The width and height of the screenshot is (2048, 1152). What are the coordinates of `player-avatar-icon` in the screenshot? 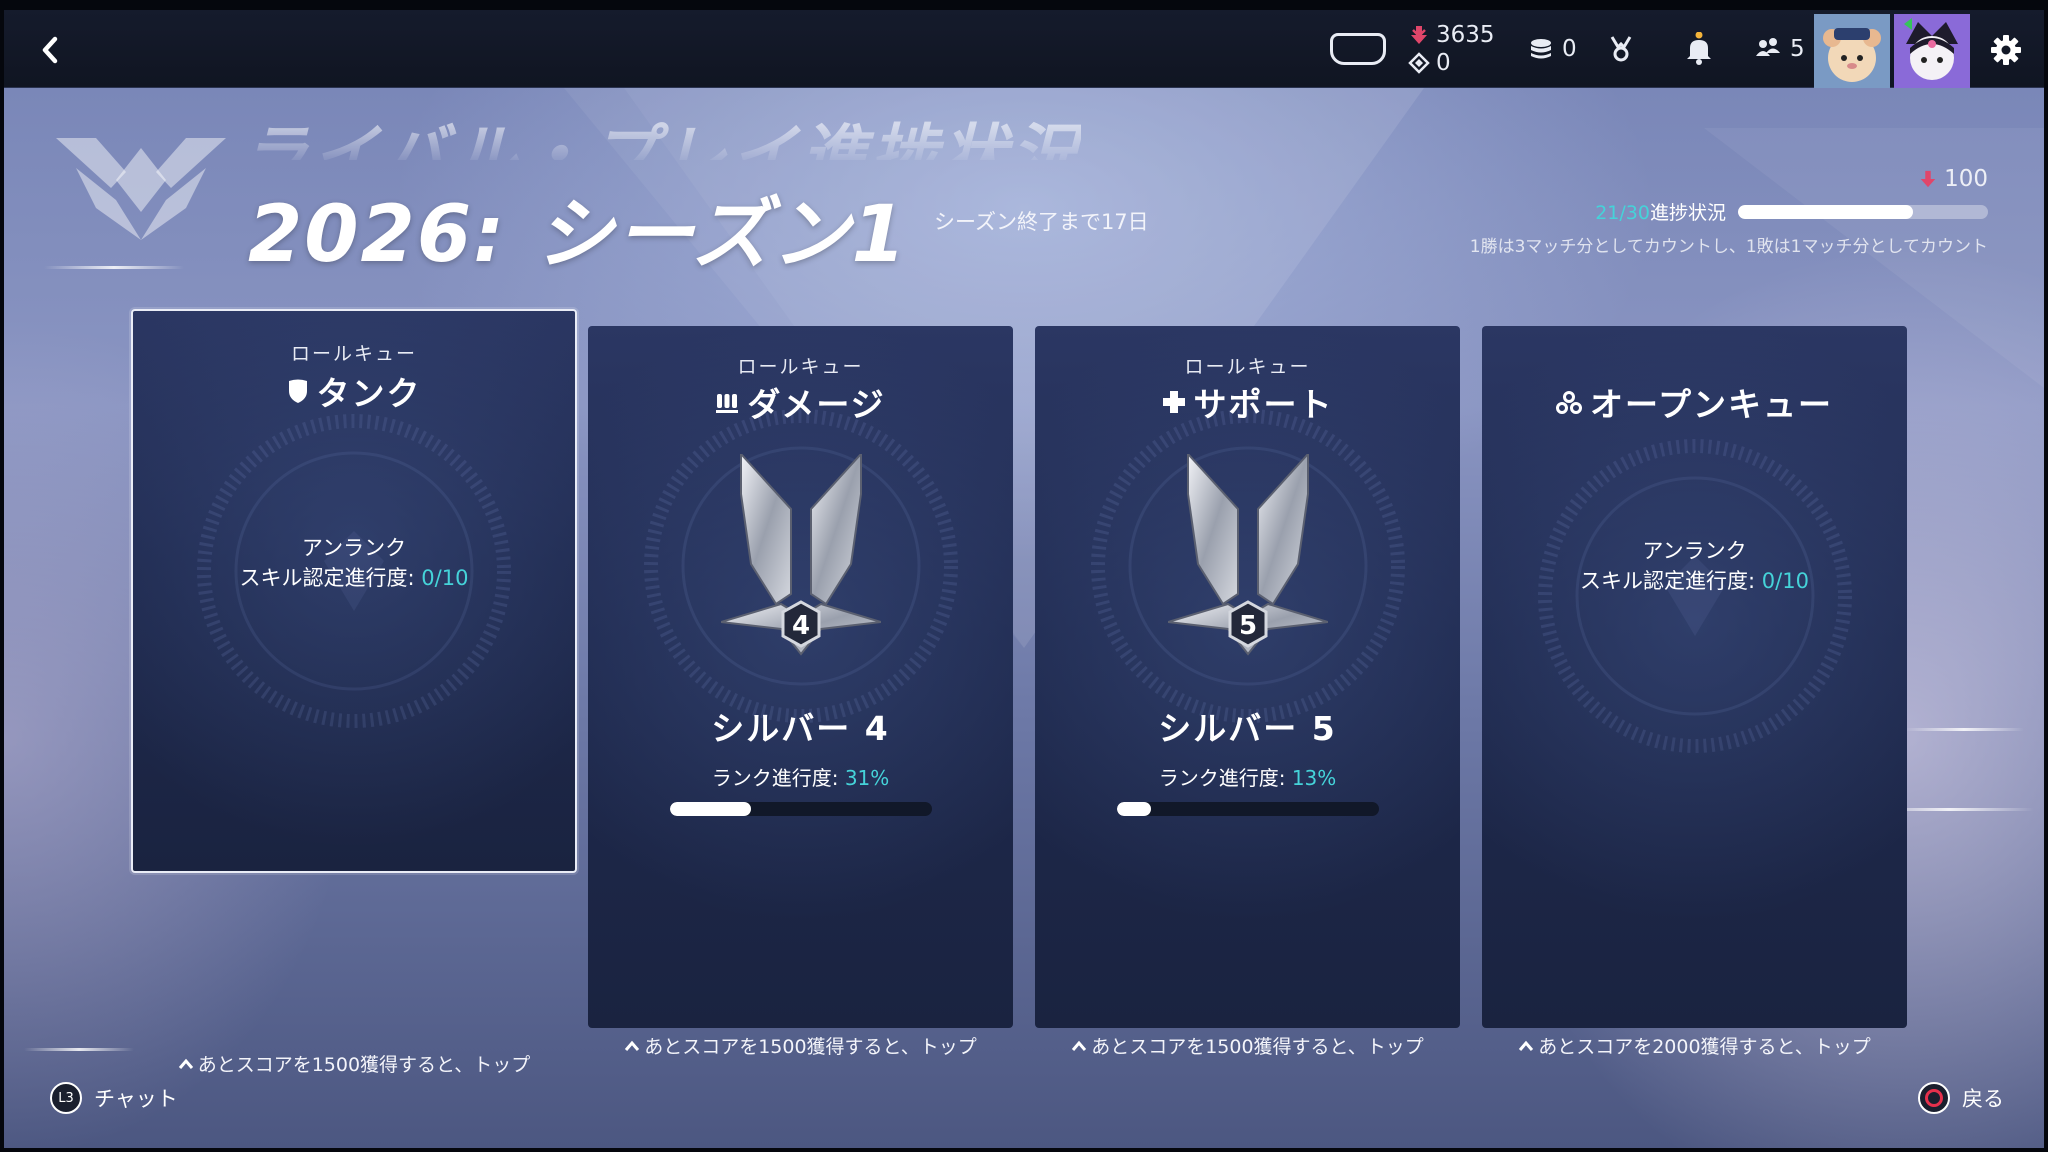 It's located at (1932, 51).